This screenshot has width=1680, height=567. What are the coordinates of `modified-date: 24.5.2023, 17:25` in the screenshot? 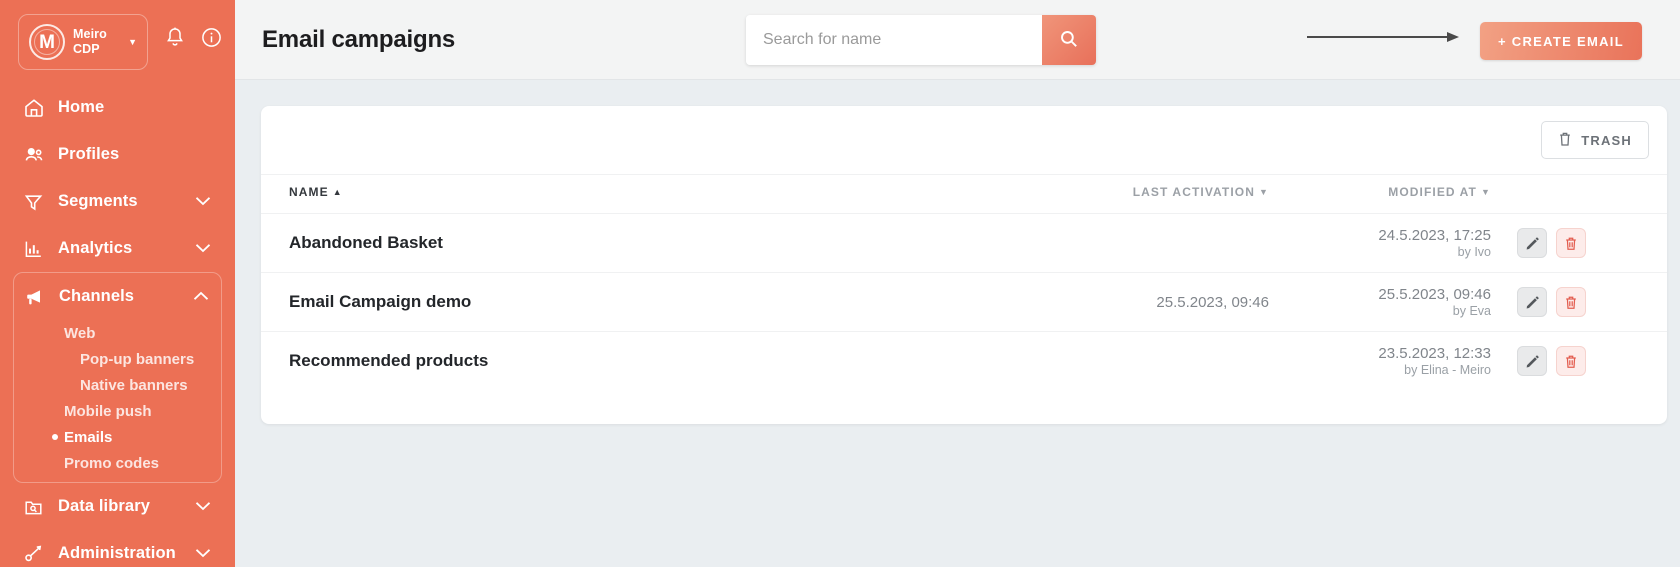 It's located at (1434, 235).